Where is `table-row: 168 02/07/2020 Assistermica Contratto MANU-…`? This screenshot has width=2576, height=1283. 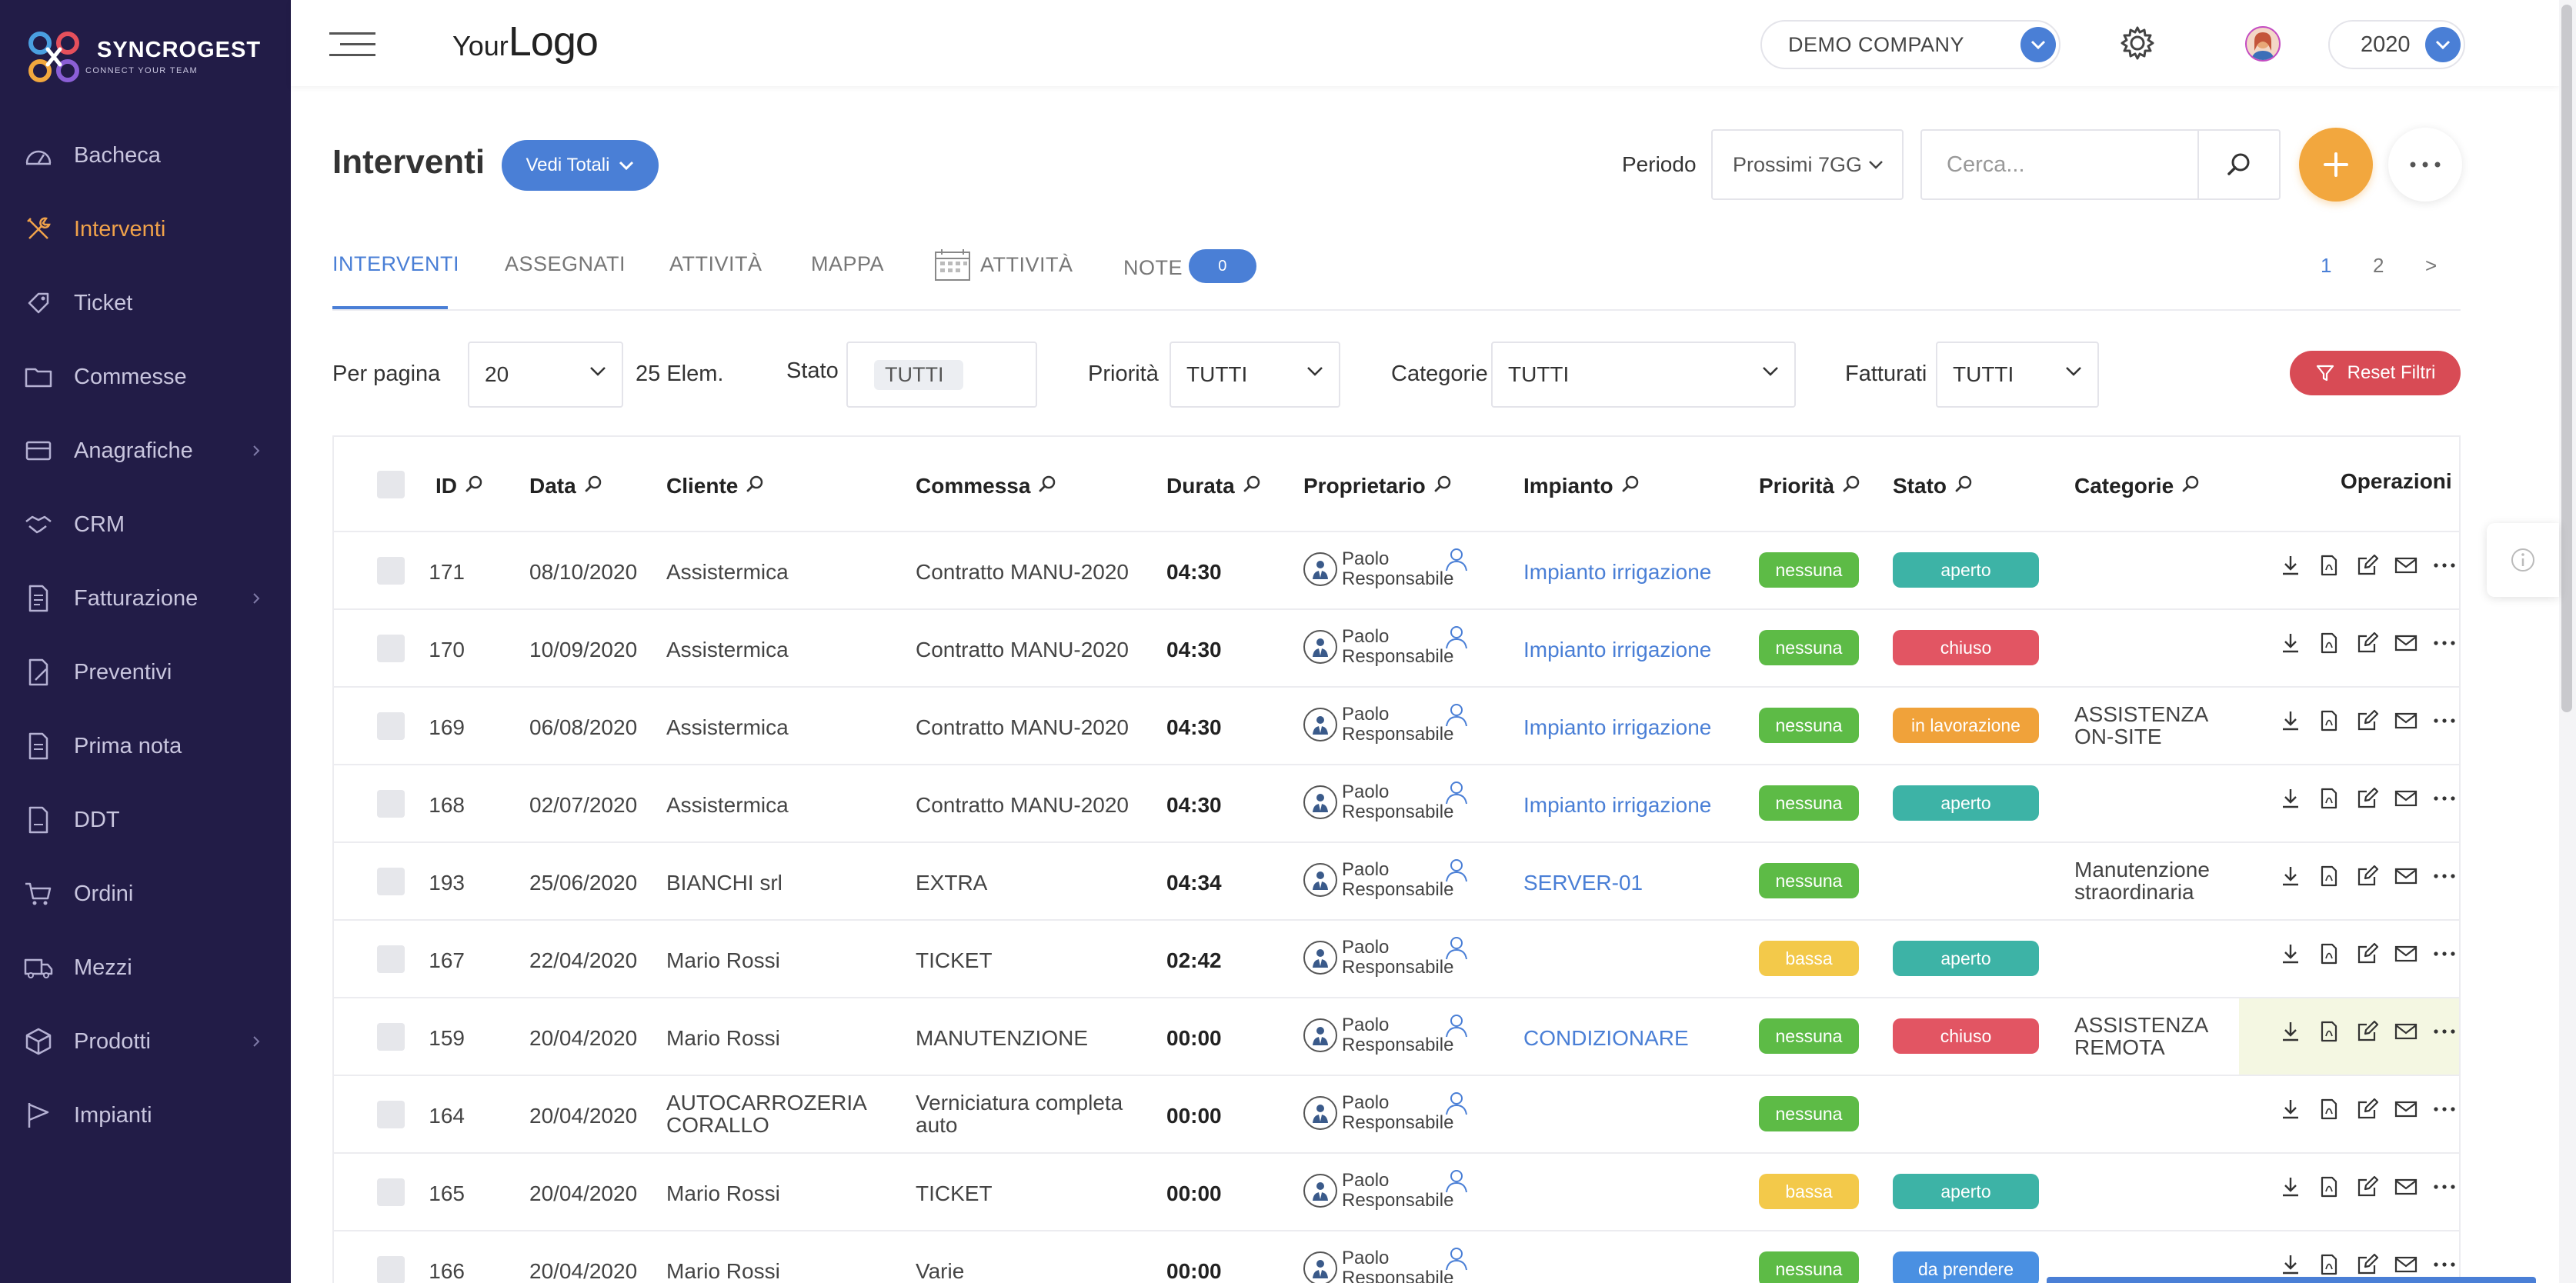
table-row: 168 02/07/2020 Assistermica Contratto MANU-… is located at coordinates (1397, 804).